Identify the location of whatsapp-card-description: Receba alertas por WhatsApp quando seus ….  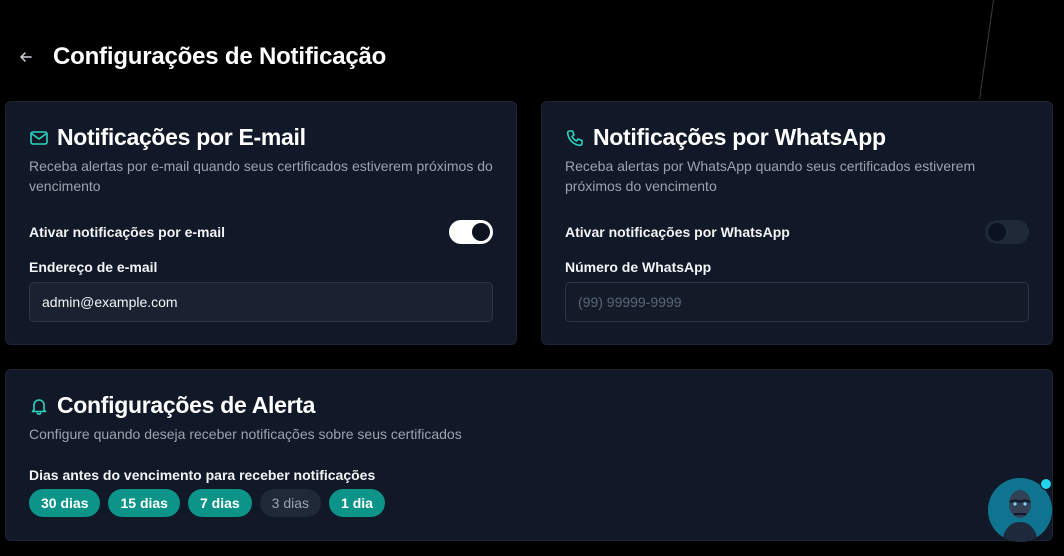
(770, 176).